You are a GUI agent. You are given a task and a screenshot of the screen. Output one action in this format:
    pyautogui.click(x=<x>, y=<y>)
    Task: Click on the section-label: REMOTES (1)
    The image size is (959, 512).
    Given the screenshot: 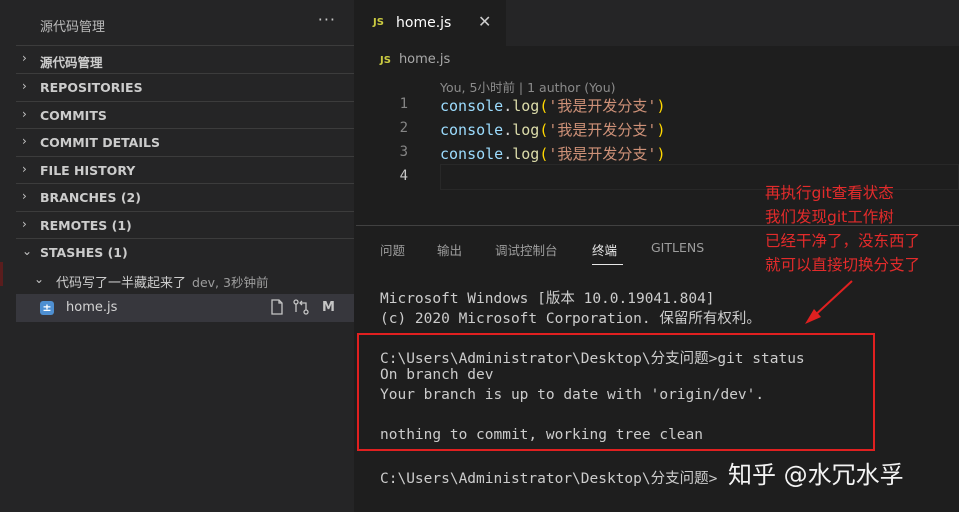 What is the action you would take?
    pyautogui.click(x=86, y=225)
    